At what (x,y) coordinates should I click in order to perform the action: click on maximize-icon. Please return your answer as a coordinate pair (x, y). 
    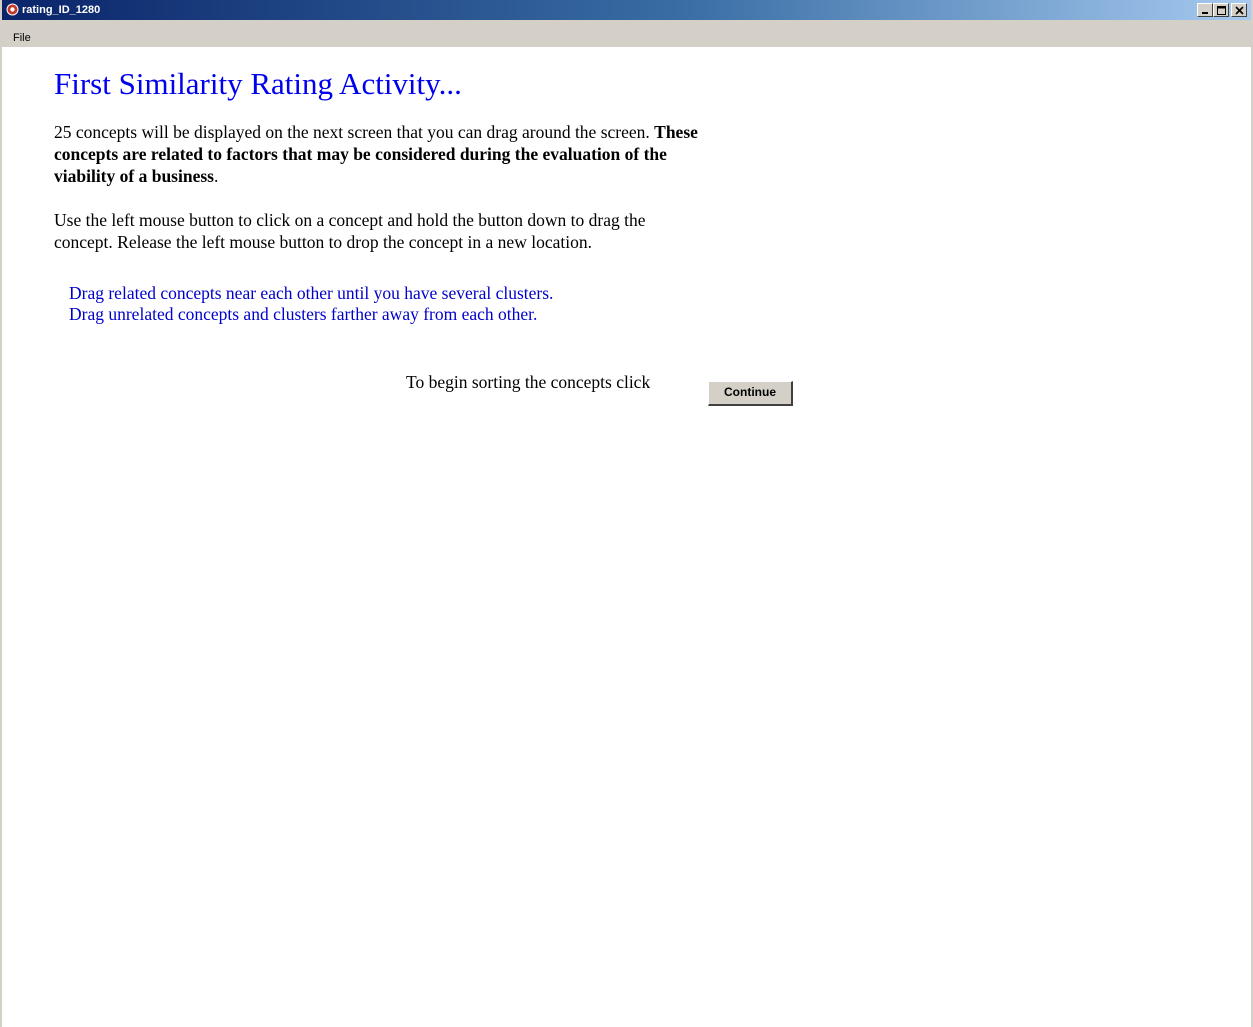
    Looking at the image, I should click on (1221, 10).